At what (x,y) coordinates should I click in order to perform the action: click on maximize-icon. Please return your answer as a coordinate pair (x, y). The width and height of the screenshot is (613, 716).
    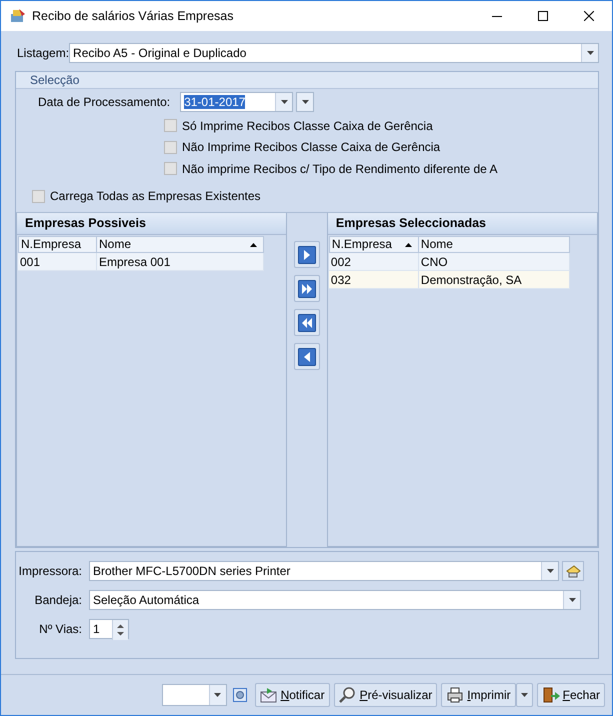
    Looking at the image, I should click on (543, 16).